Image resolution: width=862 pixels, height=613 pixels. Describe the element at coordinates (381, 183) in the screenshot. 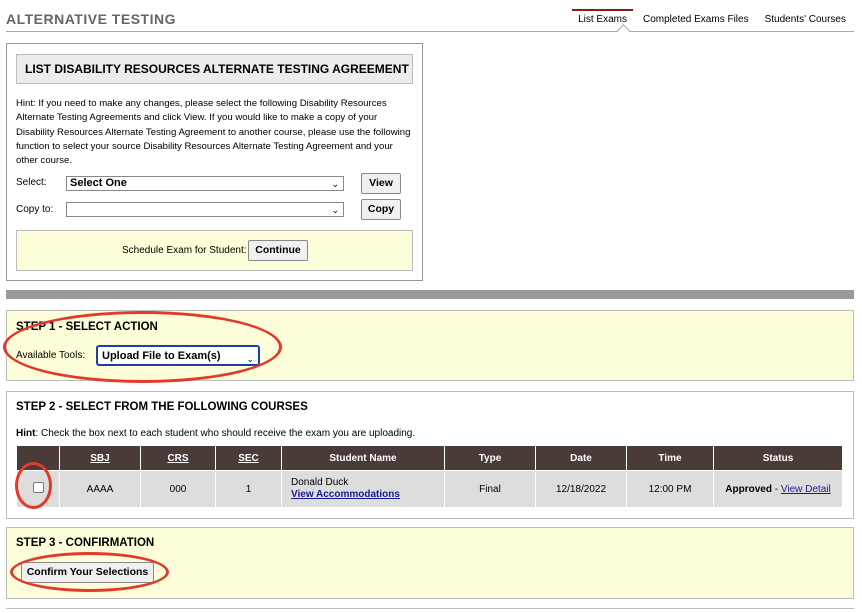

I see `view-button: View` at that location.